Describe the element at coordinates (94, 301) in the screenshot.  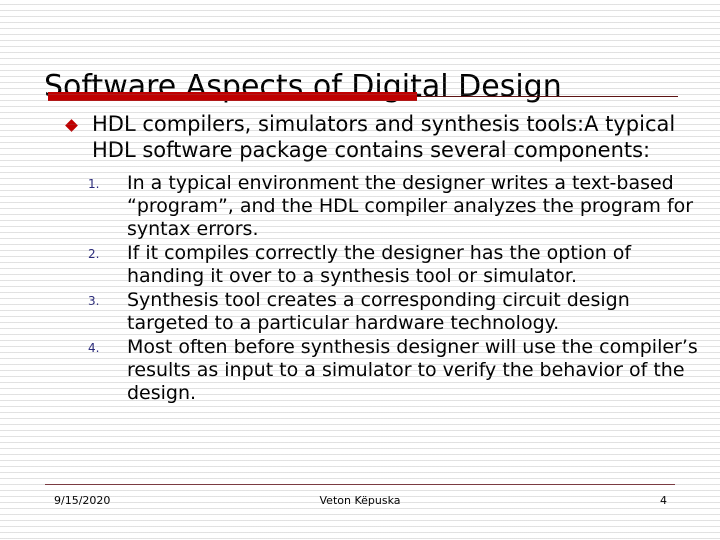
I see `list-item-marker: 3.` at that location.